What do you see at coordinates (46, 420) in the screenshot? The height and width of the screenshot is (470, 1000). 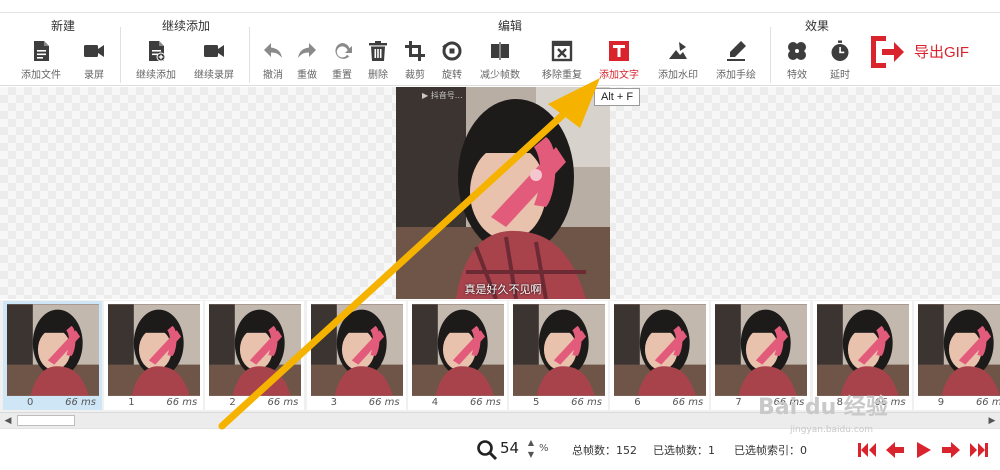 I see `scrollbar-thumb` at bounding box center [46, 420].